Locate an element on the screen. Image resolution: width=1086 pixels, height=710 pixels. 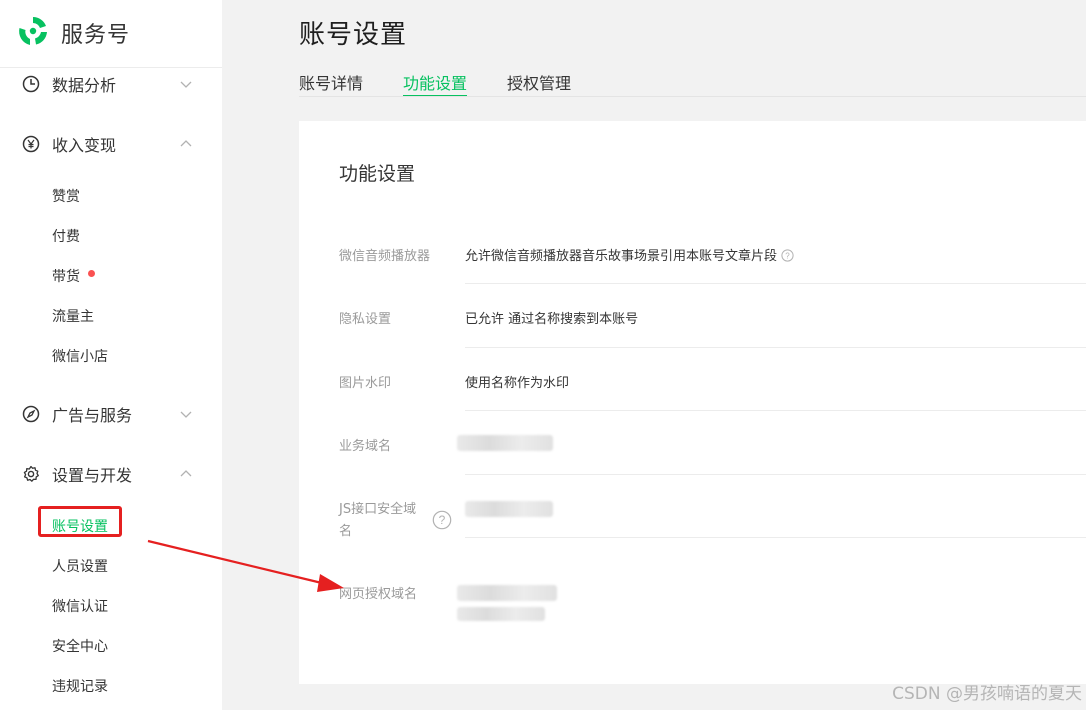
menu-group-label: 设置与开发 is located at coordinates (92, 475).